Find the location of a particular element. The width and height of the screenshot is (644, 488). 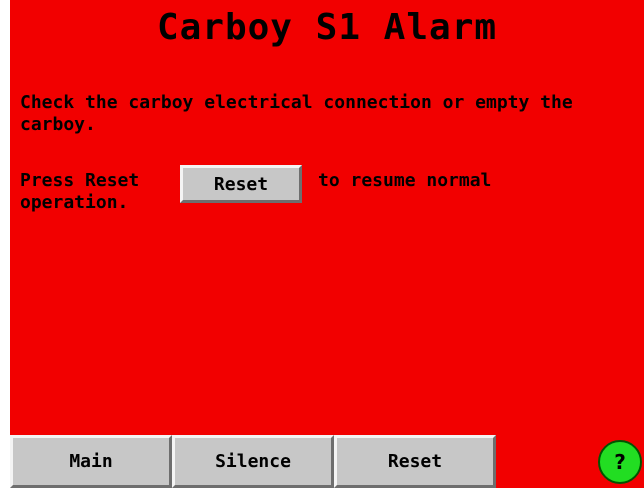

instruction-text-before: Press Reset is located at coordinates (80, 180).